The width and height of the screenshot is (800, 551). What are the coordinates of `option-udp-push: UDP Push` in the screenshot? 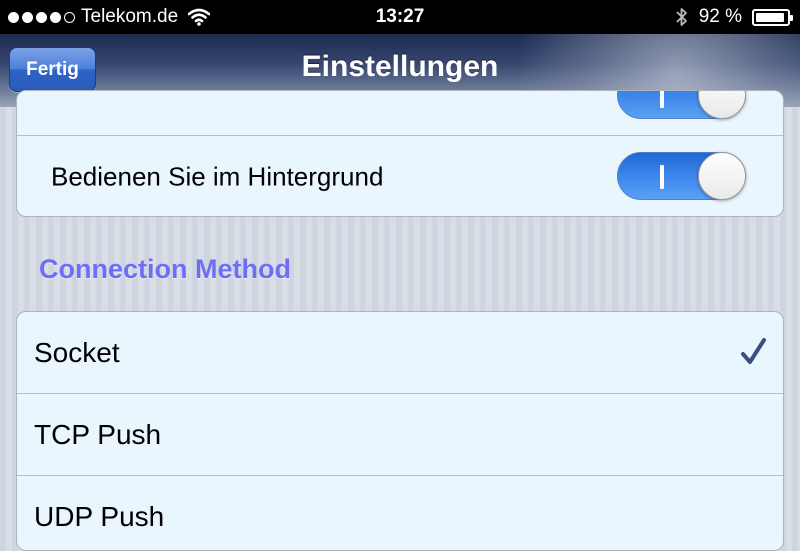 It's located at (400, 513).